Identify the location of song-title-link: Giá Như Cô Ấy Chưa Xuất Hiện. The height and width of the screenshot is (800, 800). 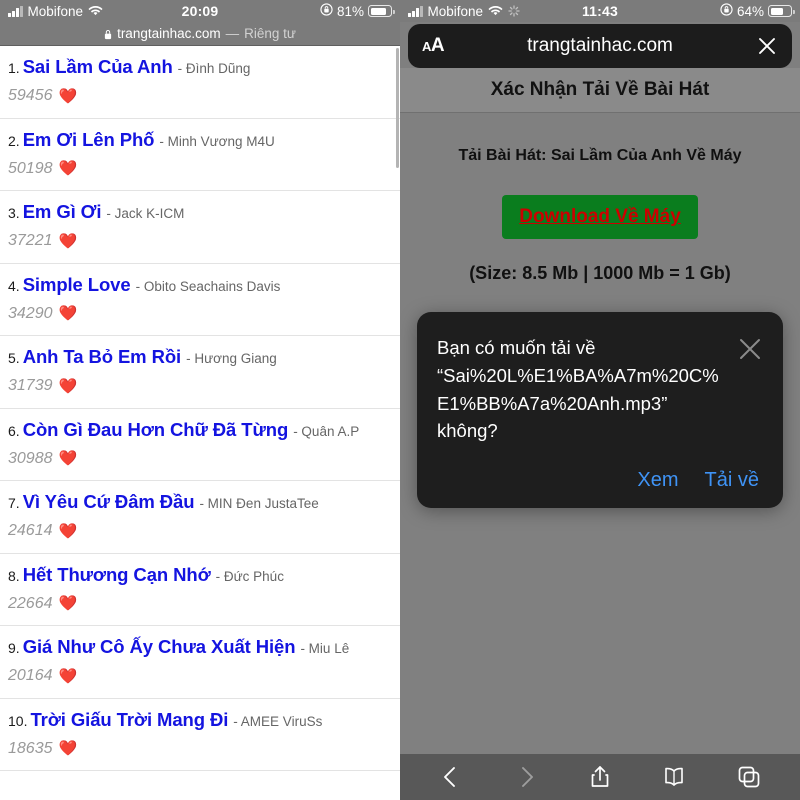
(159, 647).